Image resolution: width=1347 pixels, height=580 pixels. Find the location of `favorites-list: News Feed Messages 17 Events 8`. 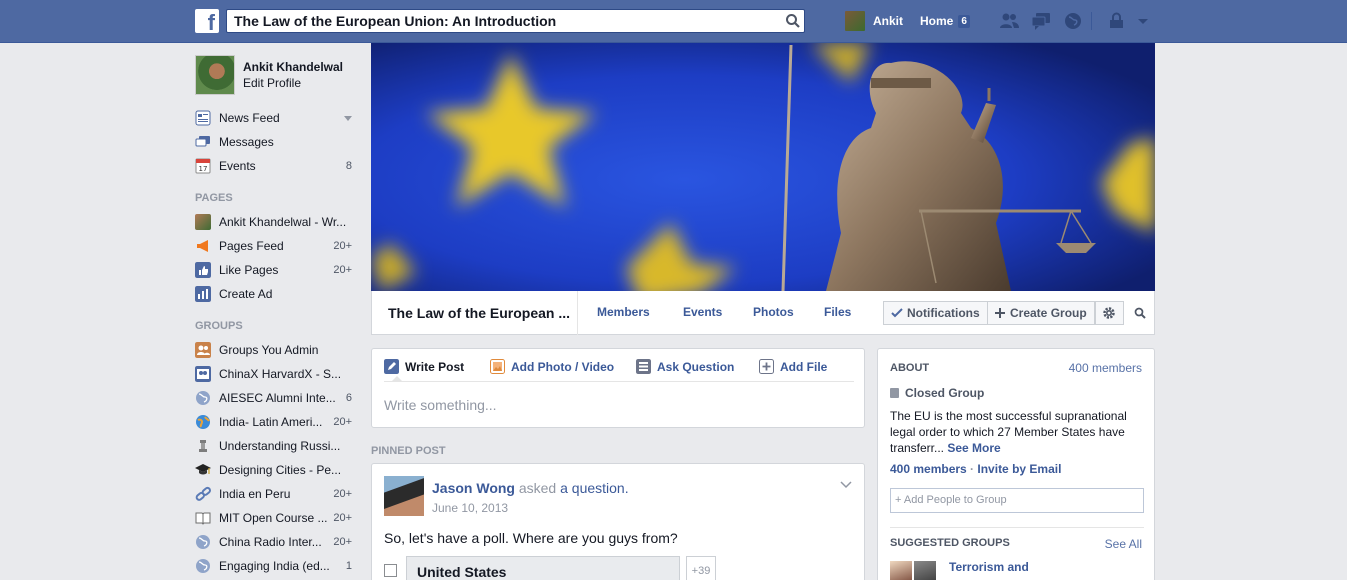

favorites-list: News Feed Messages 17 Events 8 is located at coordinates (277, 142).